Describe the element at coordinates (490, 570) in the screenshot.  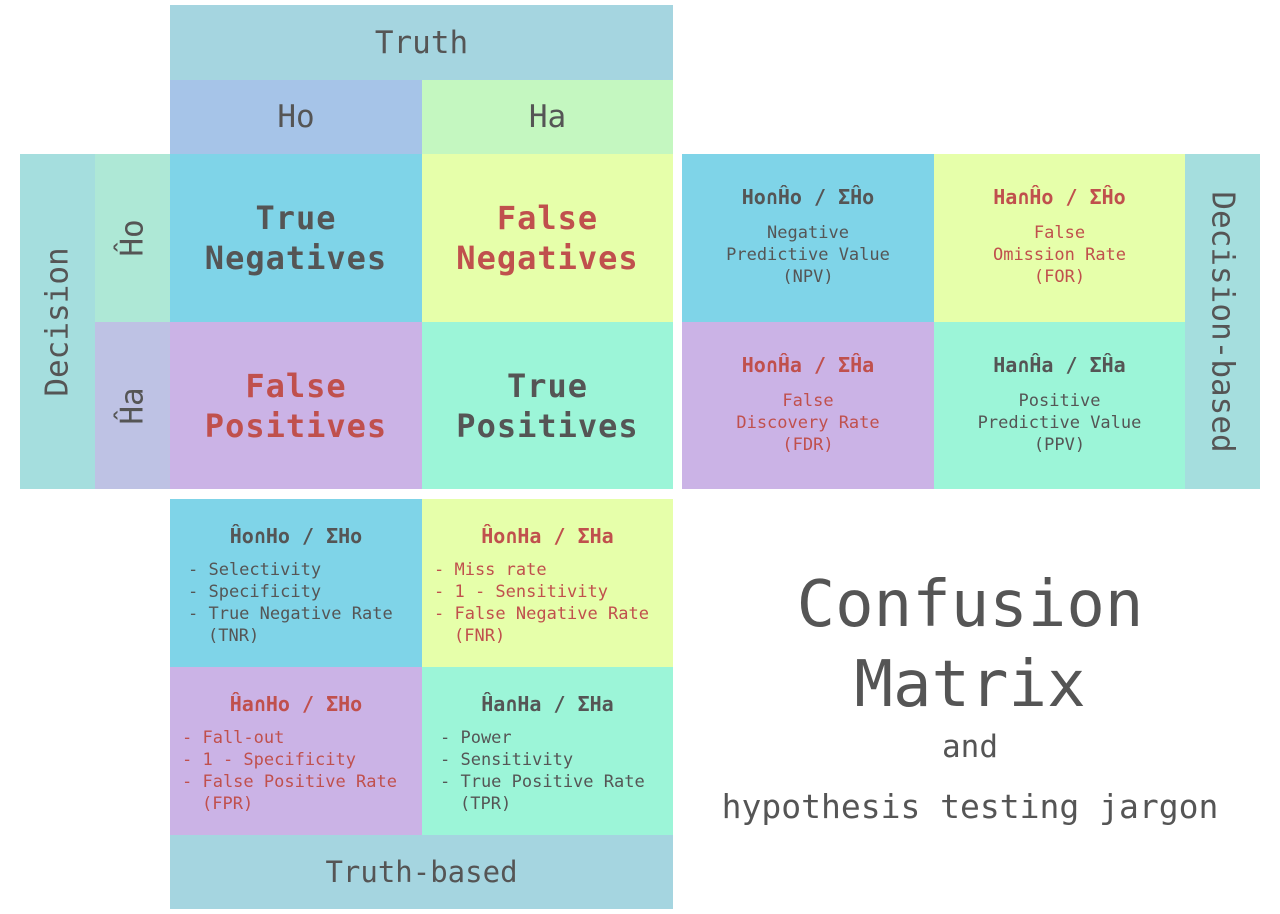
I see `fnr-item-1: - Miss rate` at that location.